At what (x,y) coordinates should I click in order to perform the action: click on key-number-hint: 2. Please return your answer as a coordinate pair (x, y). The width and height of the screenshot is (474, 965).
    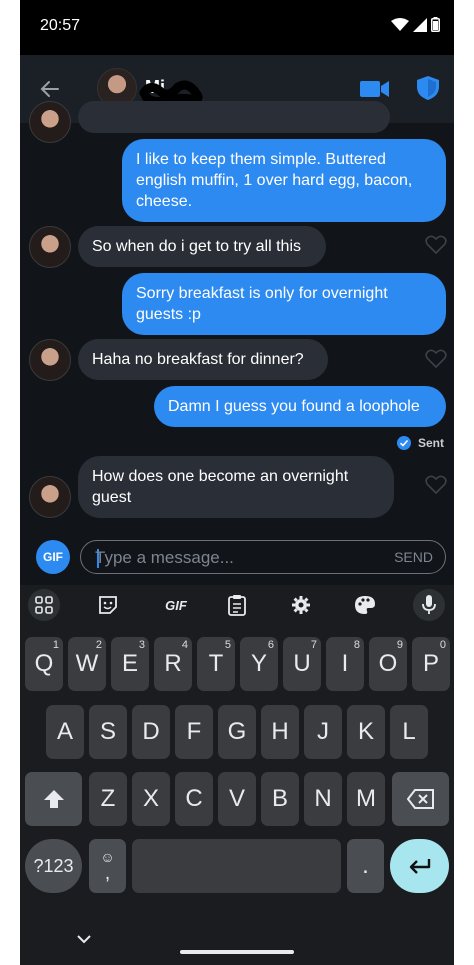
    Looking at the image, I should click on (98, 645).